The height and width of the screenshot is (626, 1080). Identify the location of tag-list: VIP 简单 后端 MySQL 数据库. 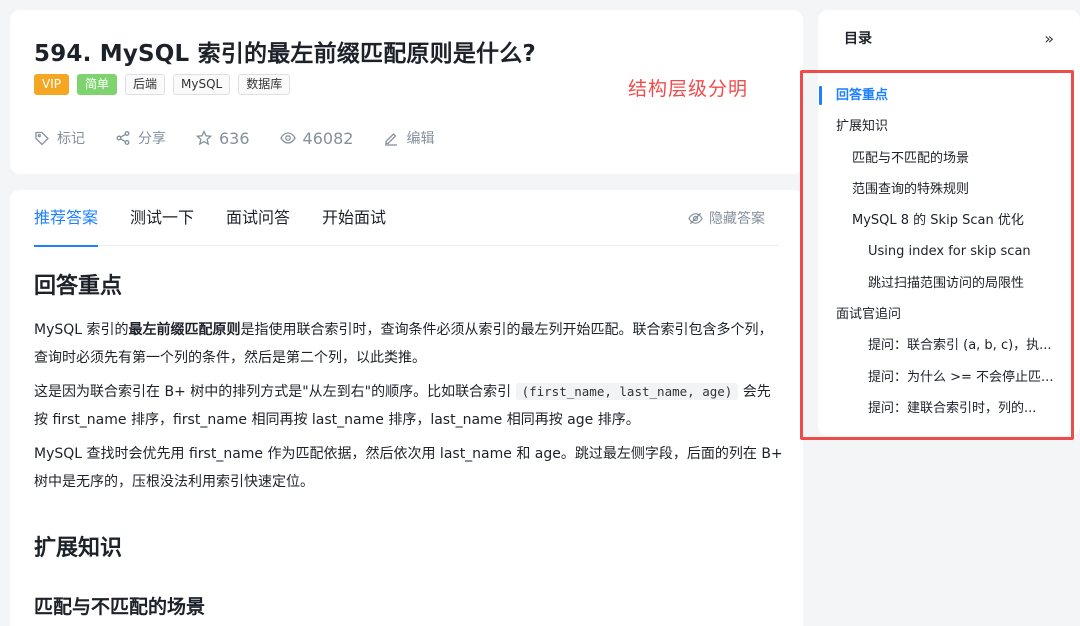
(162, 84).